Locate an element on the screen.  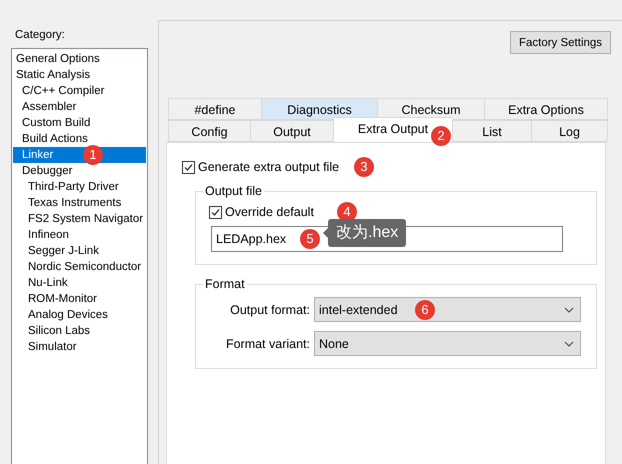
sidebar-item: Simulator is located at coordinates (79, 347).